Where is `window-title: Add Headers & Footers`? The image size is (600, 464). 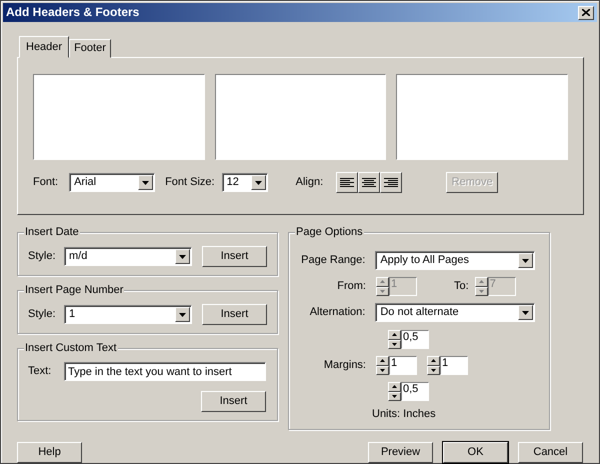
window-title: Add Headers & Footers is located at coordinates (73, 12).